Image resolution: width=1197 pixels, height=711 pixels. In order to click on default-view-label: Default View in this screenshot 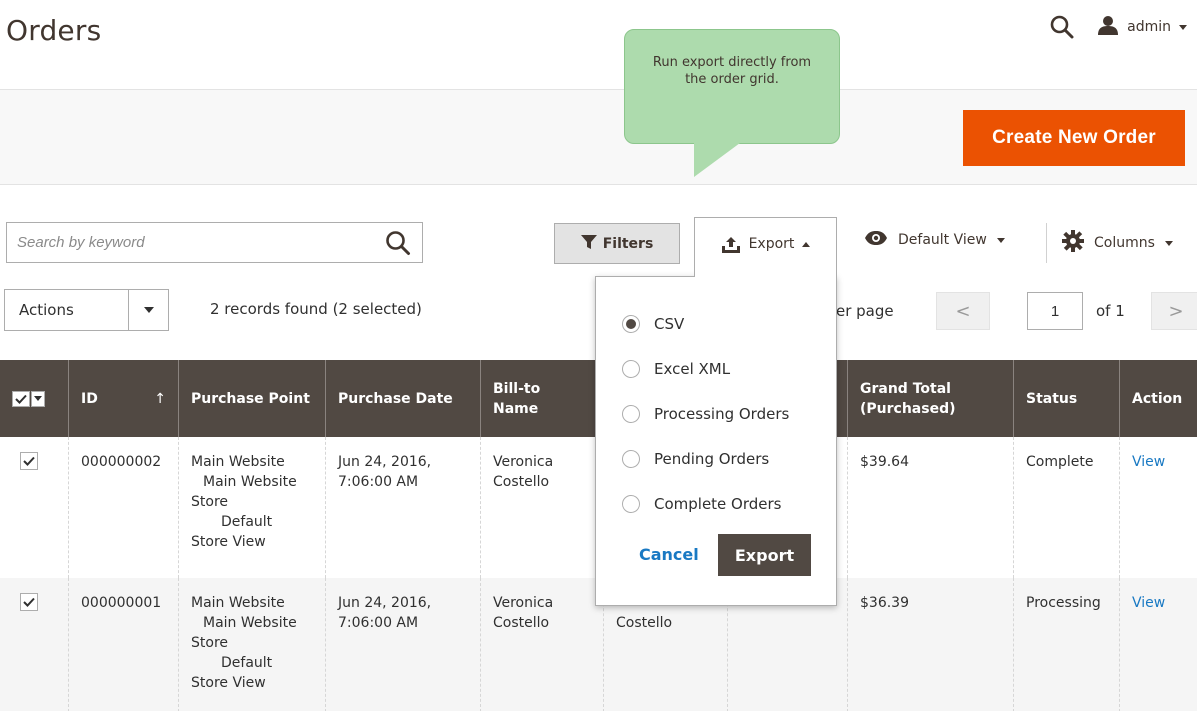, I will do `click(942, 240)`.